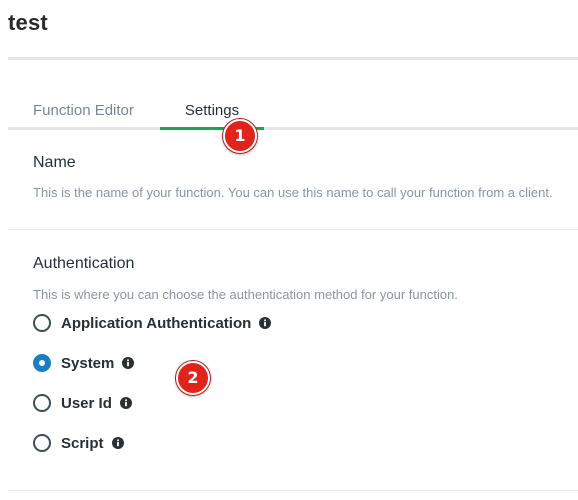  I want to click on auth-option-application-authentication: Application Authentication, so click(152, 323).